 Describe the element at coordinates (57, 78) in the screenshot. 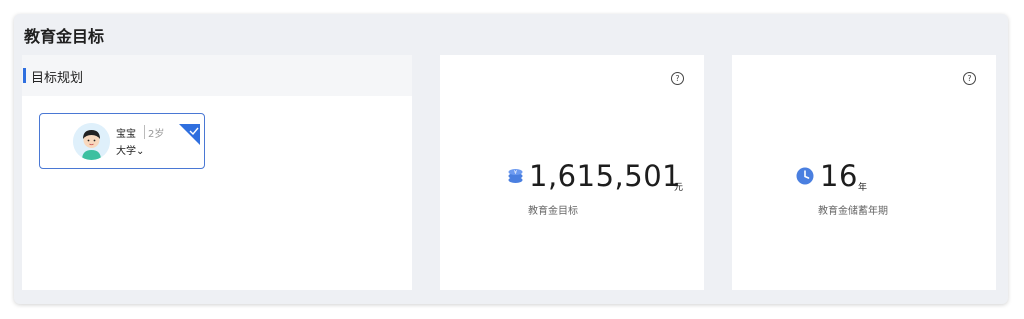

I see `plan-title: 目标规划` at that location.